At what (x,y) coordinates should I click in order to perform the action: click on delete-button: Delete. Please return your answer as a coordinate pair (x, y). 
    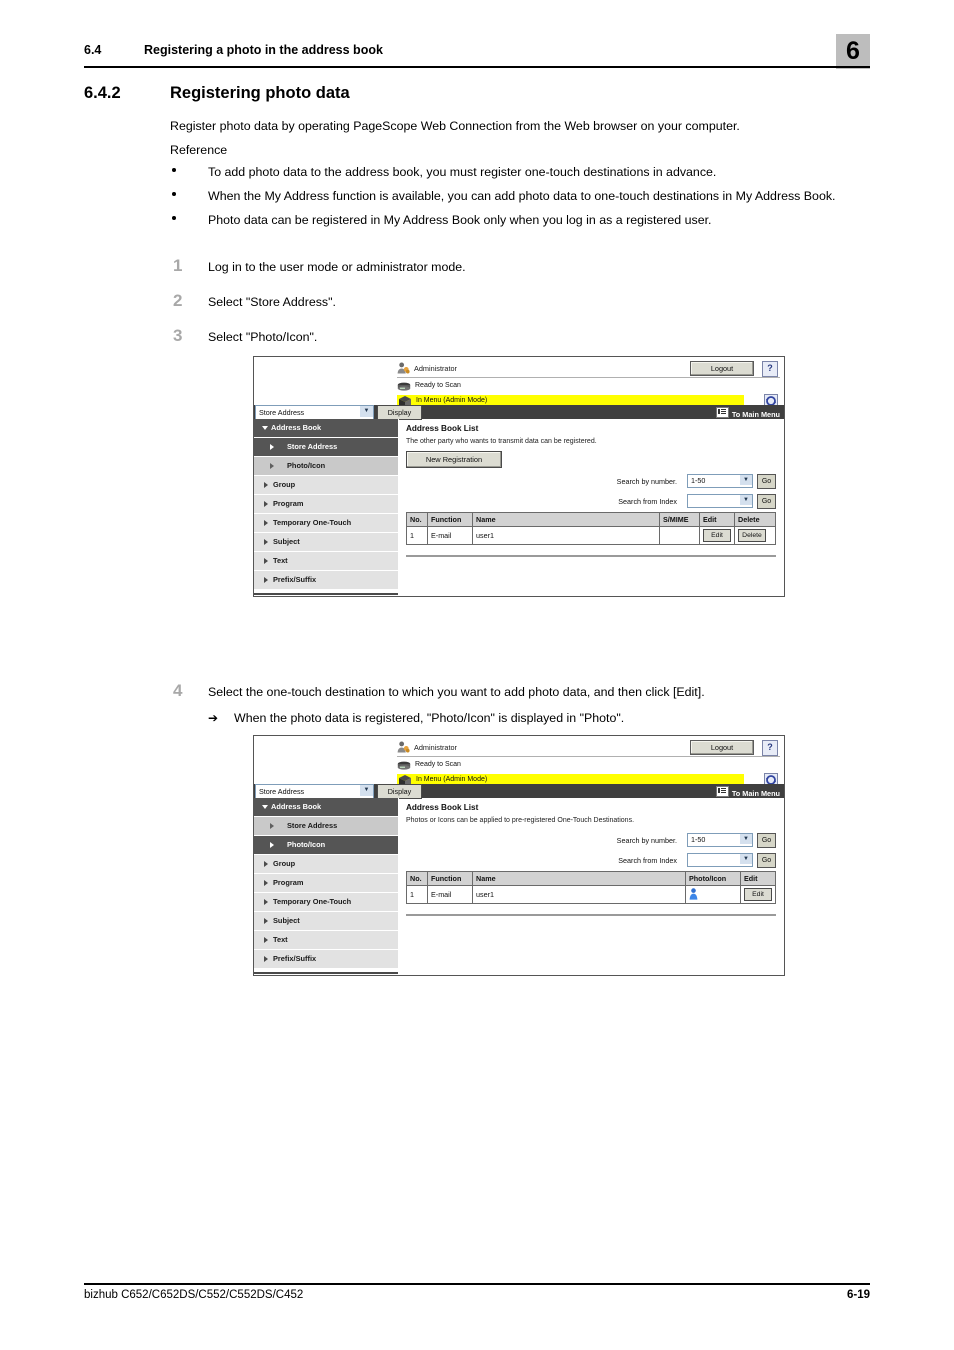
    Looking at the image, I should click on (752, 535).